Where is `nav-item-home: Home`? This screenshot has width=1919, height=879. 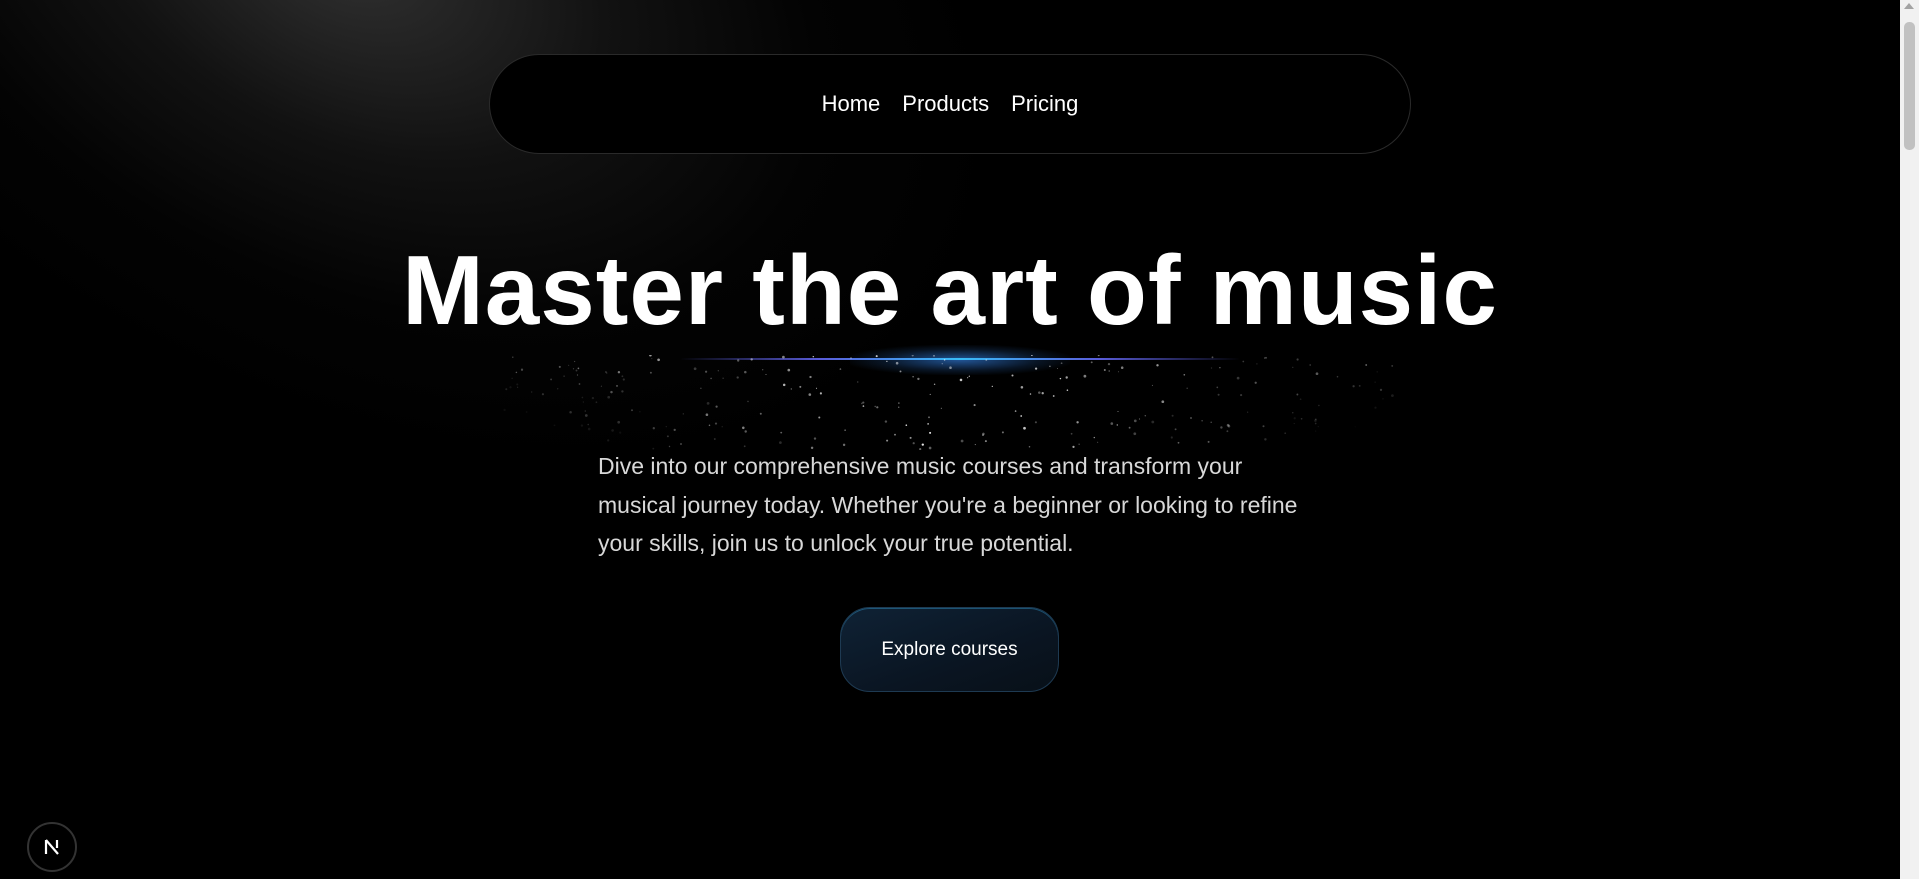 nav-item-home: Home is located at coordinates (851, 104).